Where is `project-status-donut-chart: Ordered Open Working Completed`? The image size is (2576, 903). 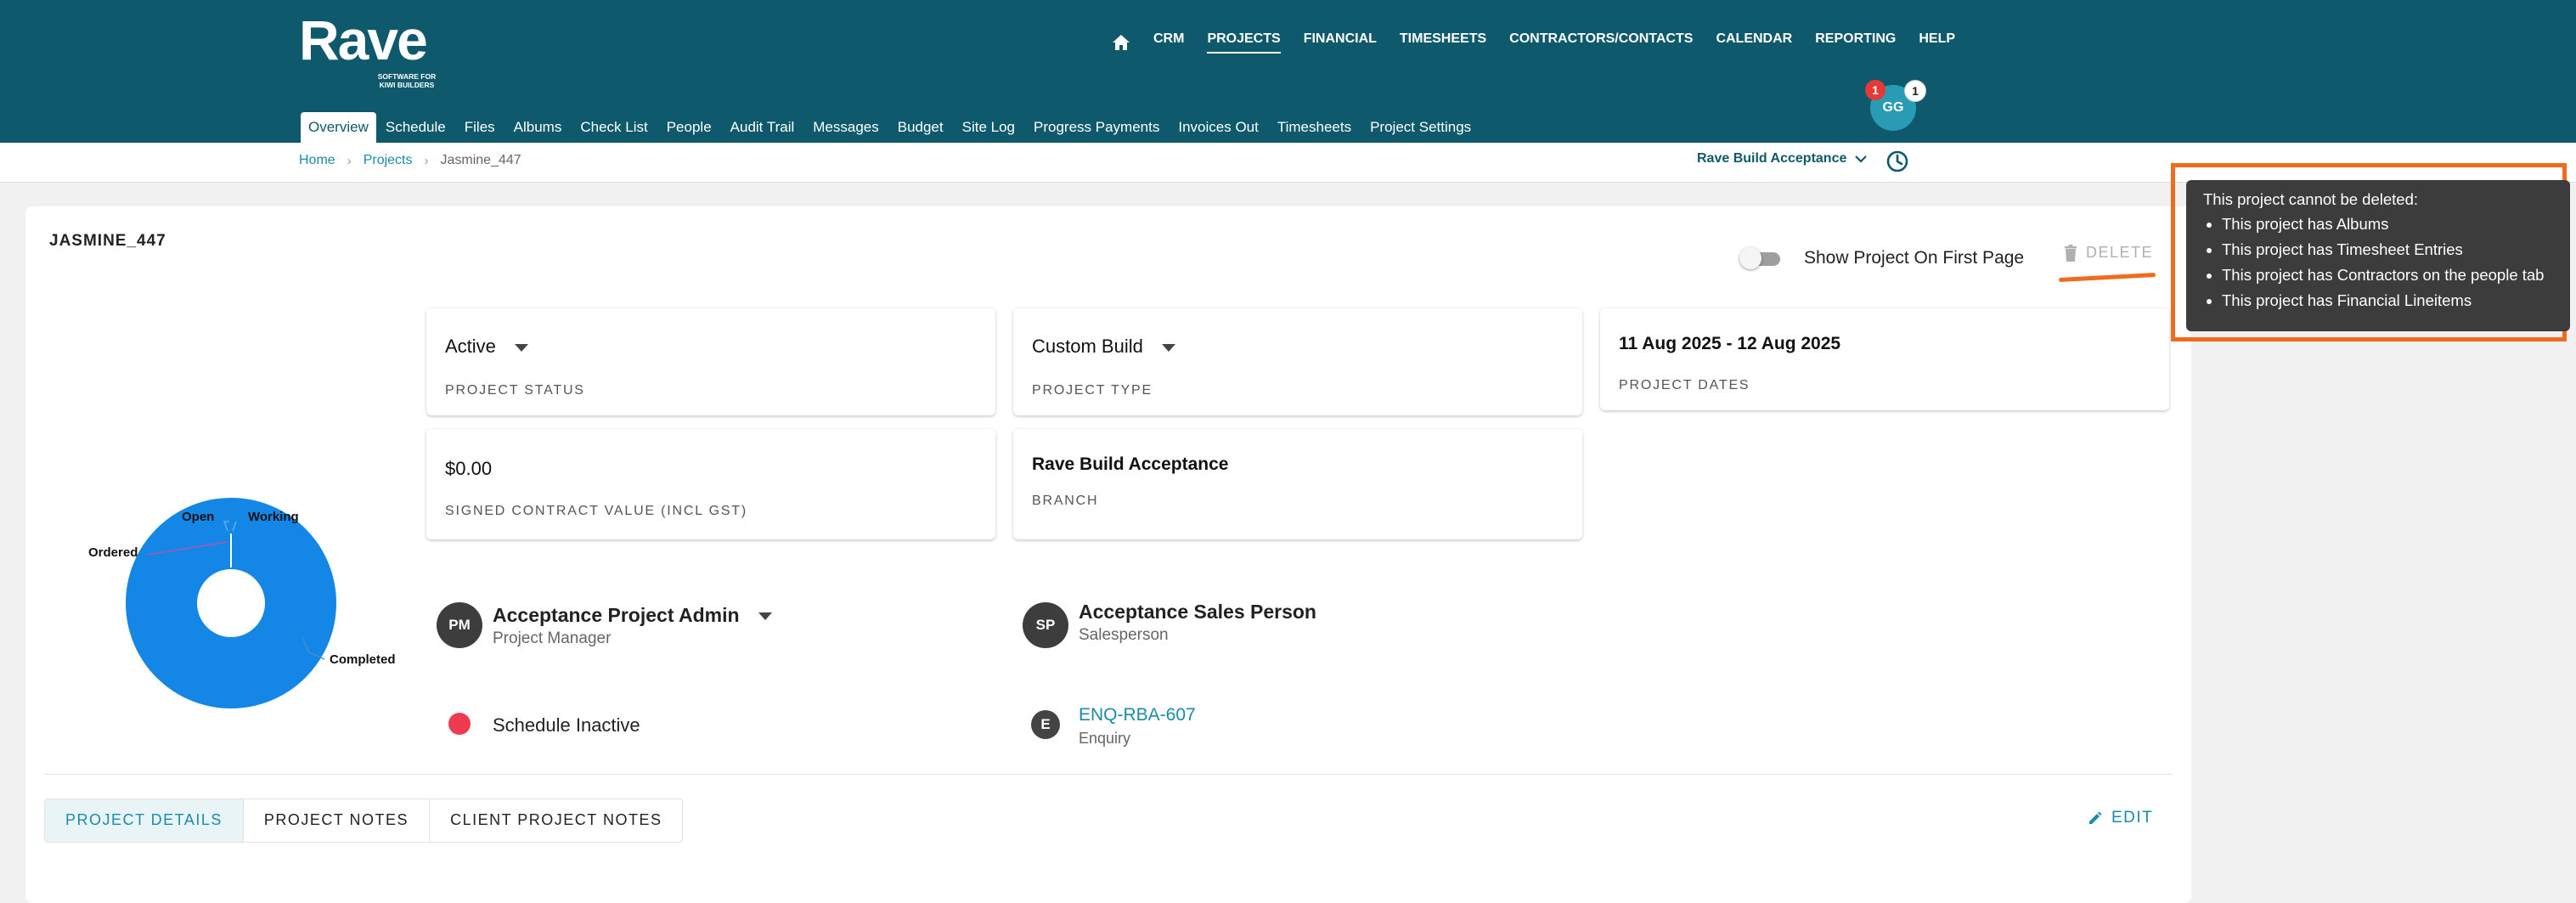
project-status-donut-chart: Ordered Open Working Completed is located at coordinates (242, 603).